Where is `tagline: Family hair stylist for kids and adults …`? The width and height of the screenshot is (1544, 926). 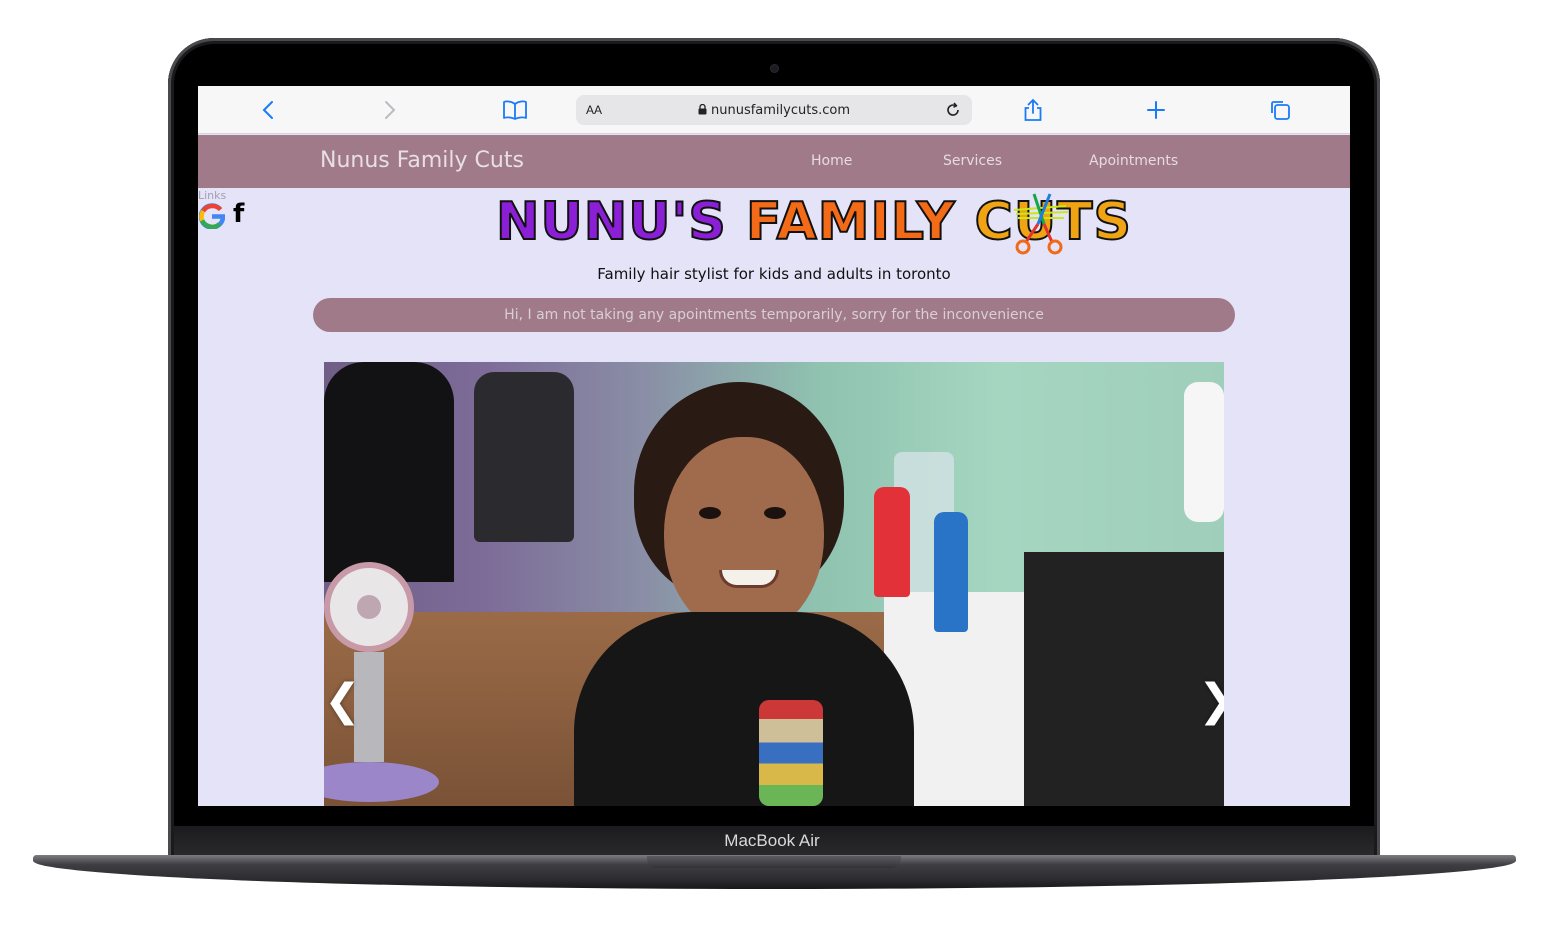
tagline: Family hair stylist for kids and adults … is located at coordinates (774, 274).